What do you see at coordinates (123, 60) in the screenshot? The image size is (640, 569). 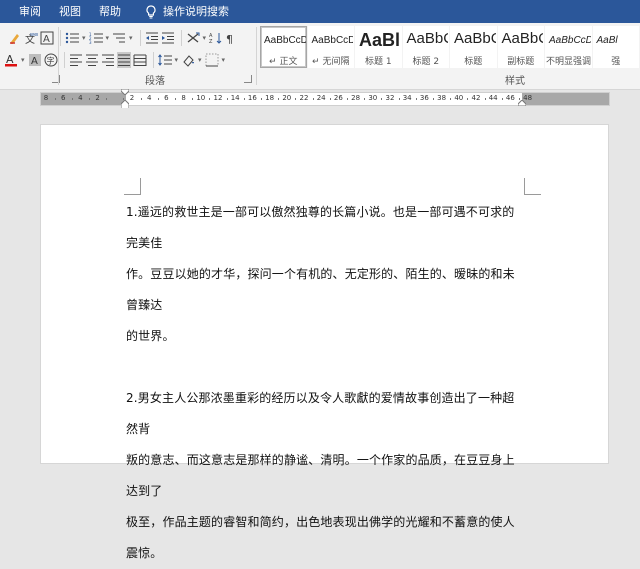 I see `justify-icon` at bounding box center [123, 60].